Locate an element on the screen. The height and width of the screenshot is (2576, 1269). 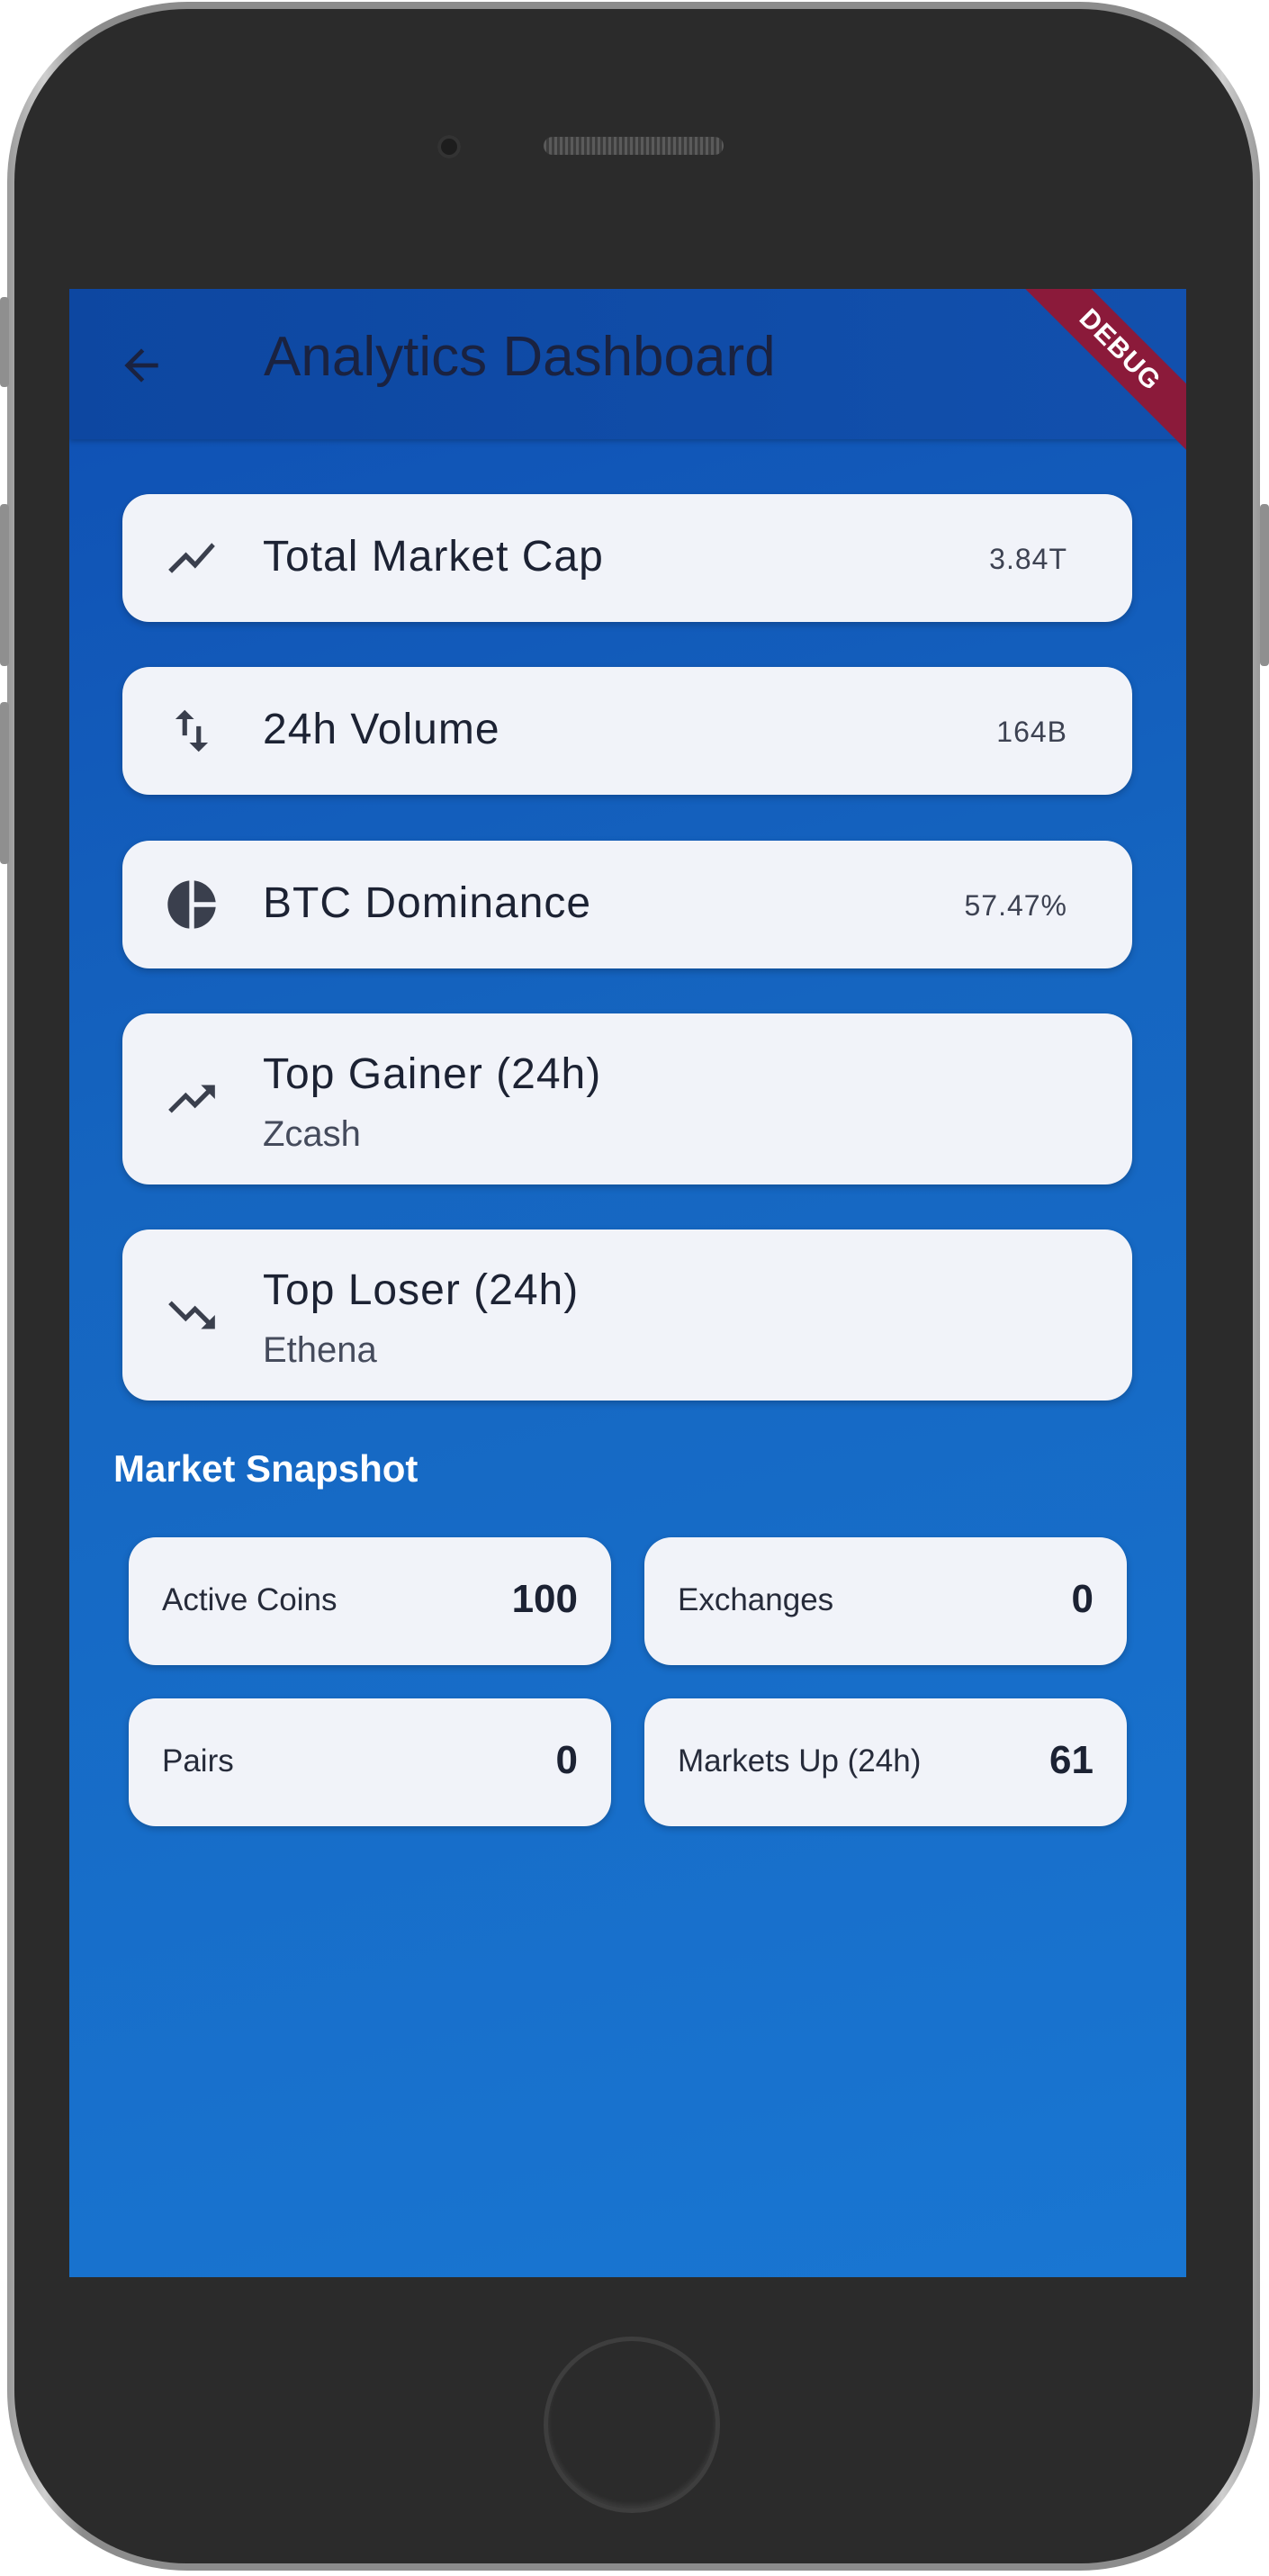
snapshot-tile-active-coins: Active Coins 100 is located at coordinates (370, 1601).